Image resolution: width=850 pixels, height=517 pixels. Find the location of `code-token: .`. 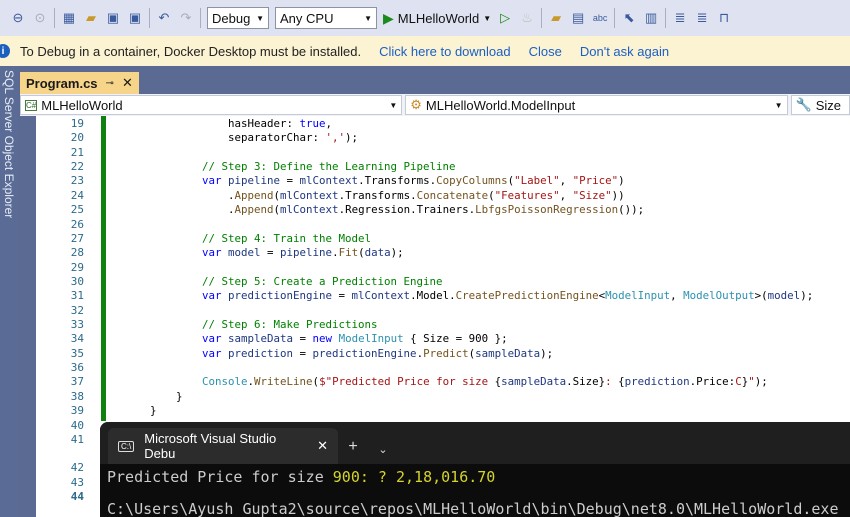

code-token: . is located at coordinates (166, 210).